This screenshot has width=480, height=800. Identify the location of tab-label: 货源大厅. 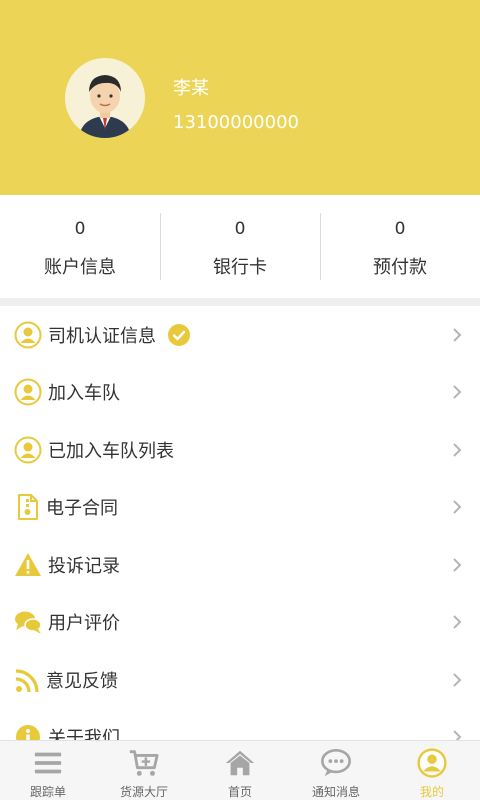
(143, 792).